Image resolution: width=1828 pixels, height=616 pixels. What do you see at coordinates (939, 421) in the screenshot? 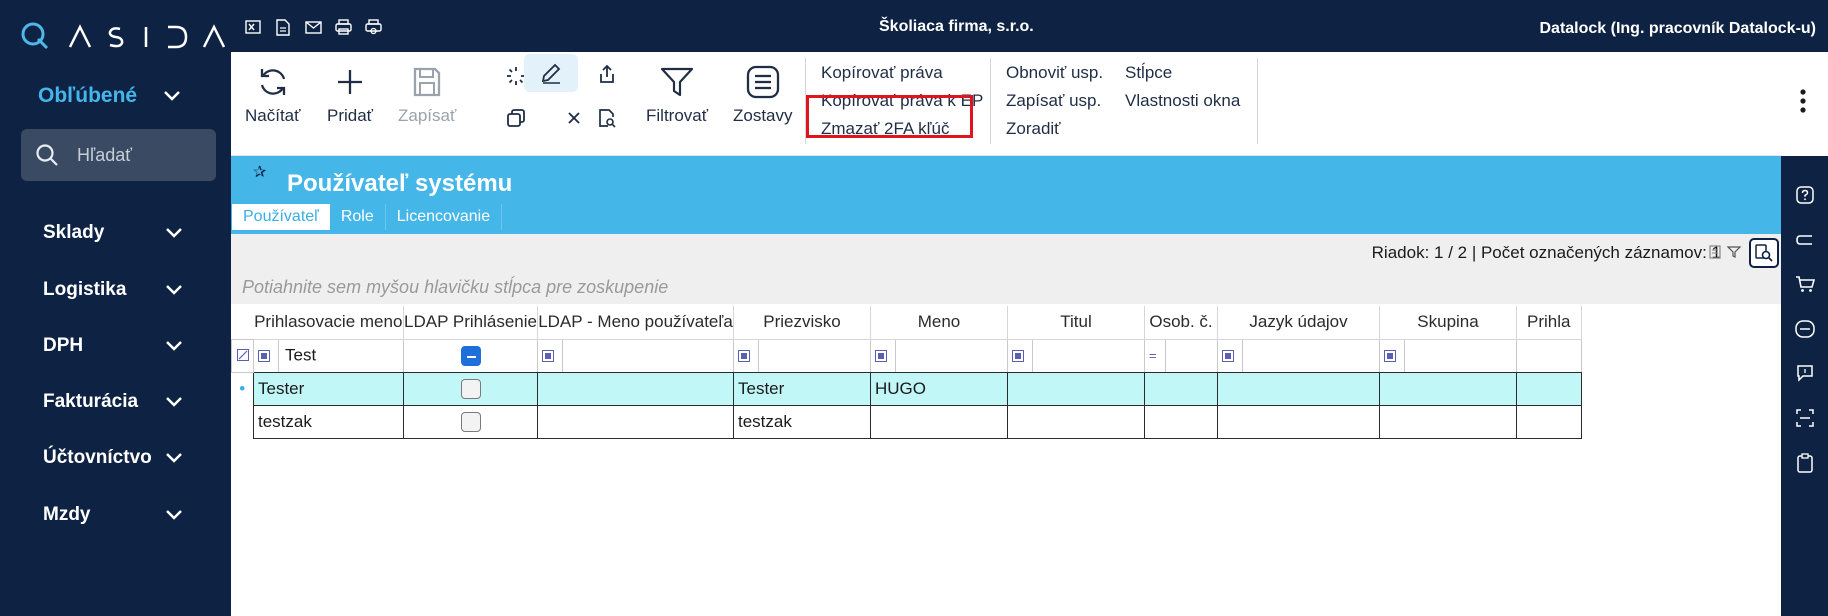
I see `cell-name` at bounding box center [939, 421].